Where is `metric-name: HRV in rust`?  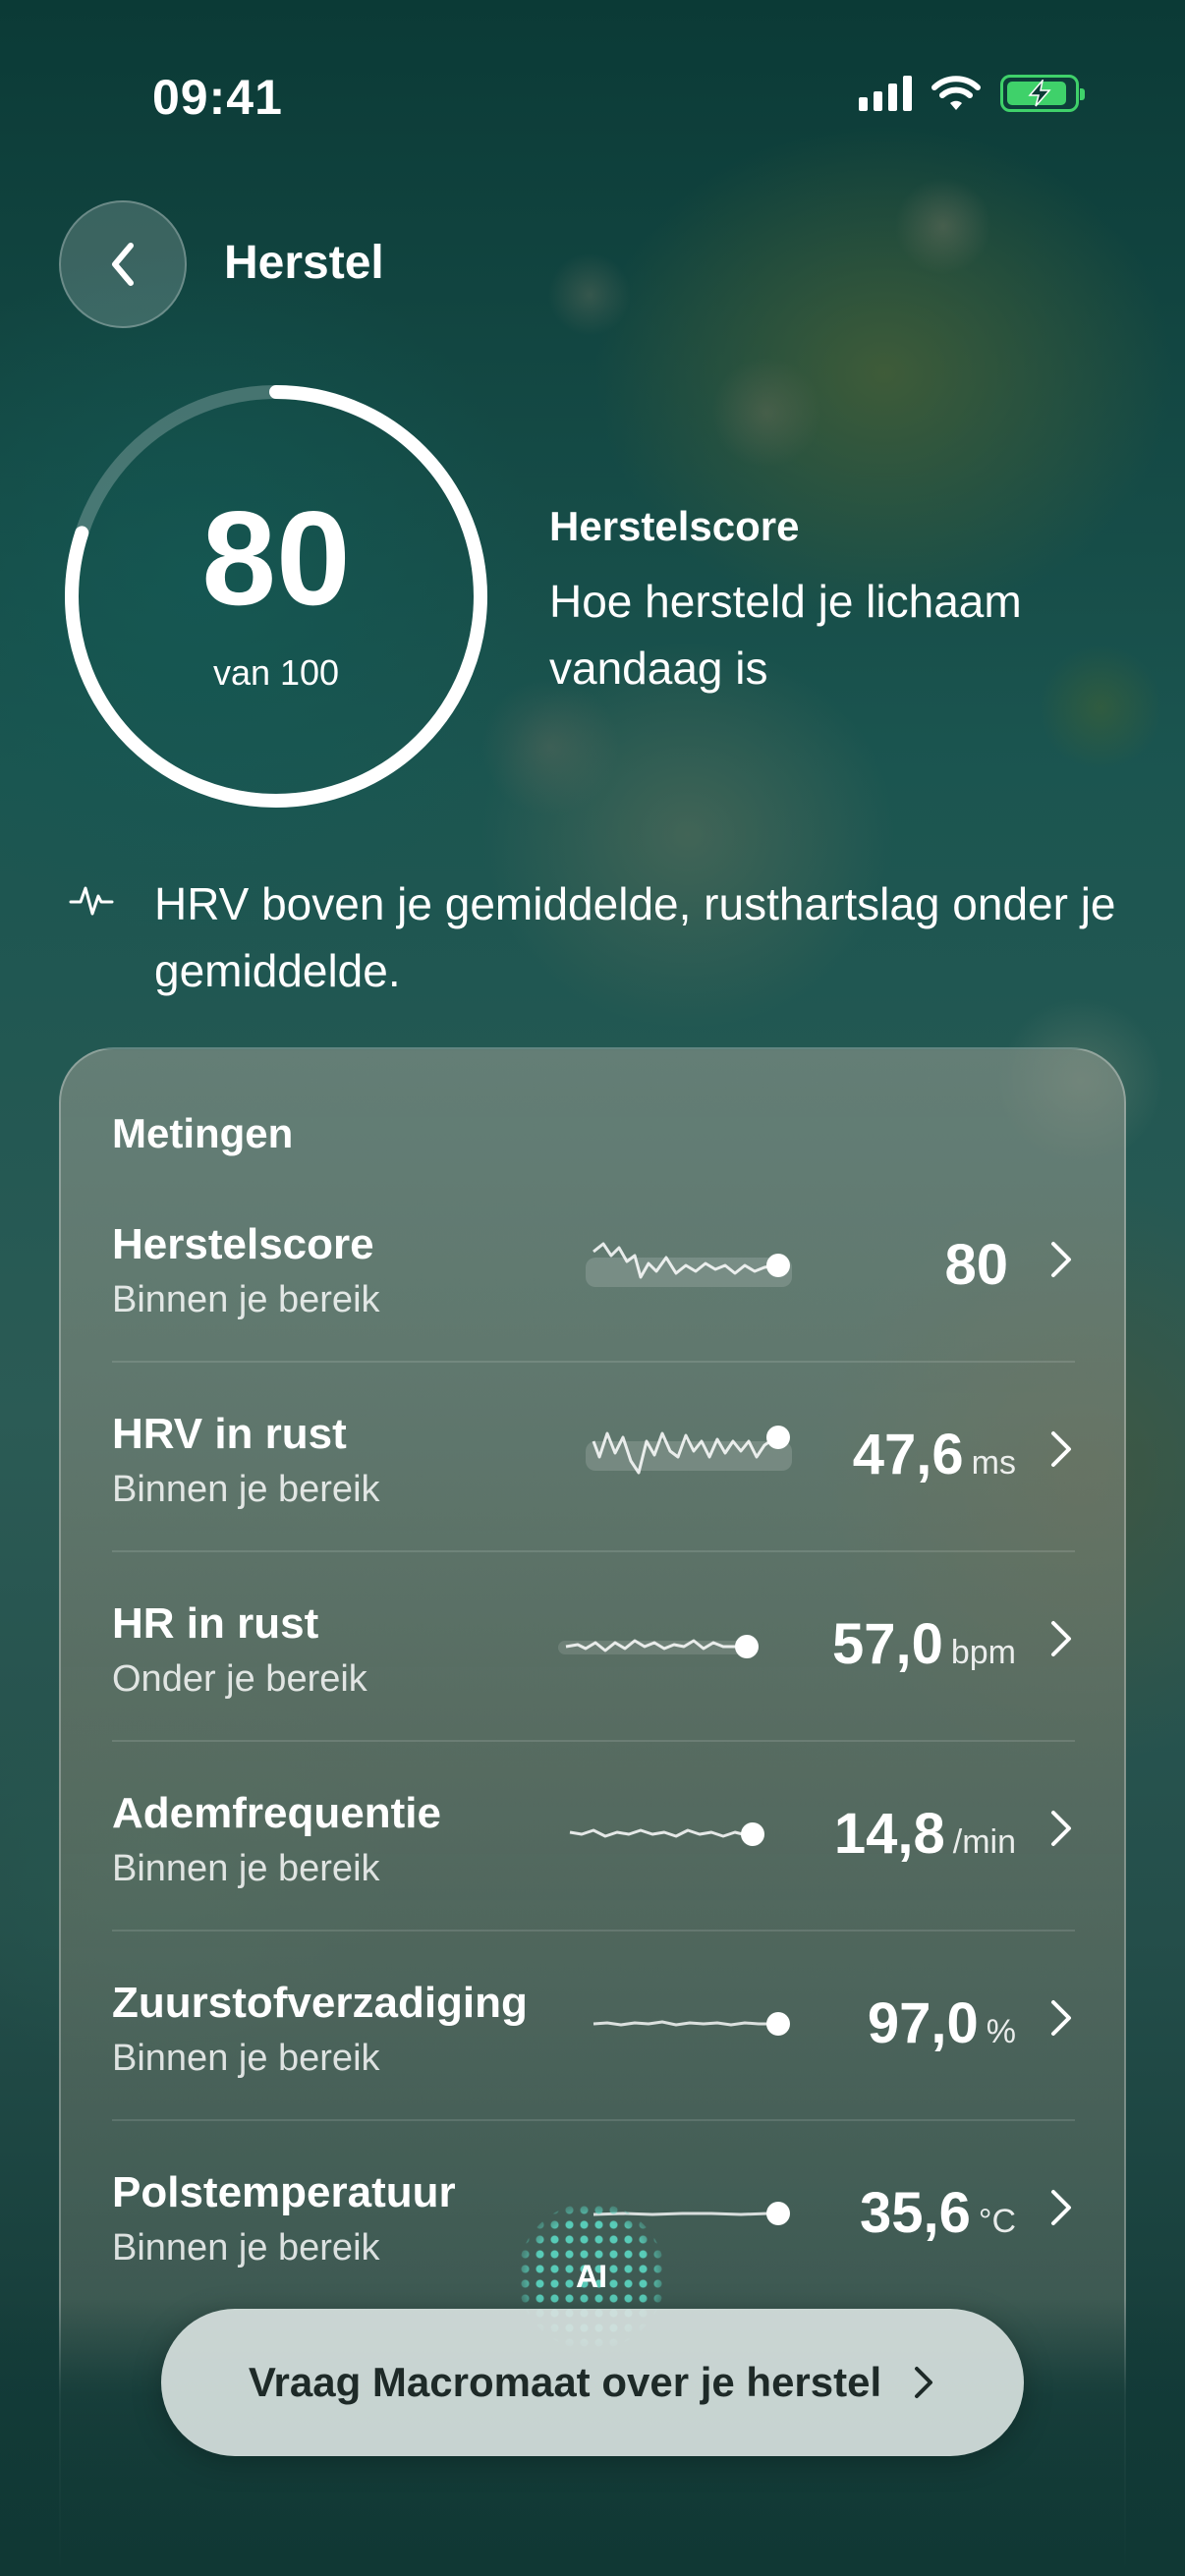 metric-name: HRV in rust is located at coordinates (230, 1434).